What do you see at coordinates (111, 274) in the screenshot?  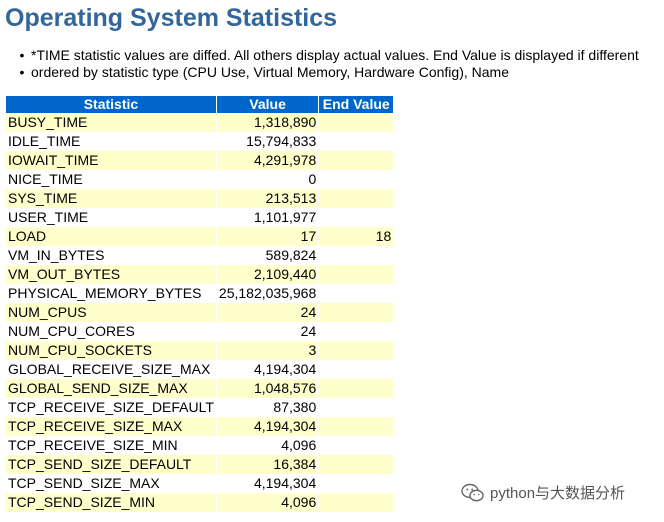 I see `statistic-name-cell: VM_OUT_BYTES` at bounding box center [111, 274].